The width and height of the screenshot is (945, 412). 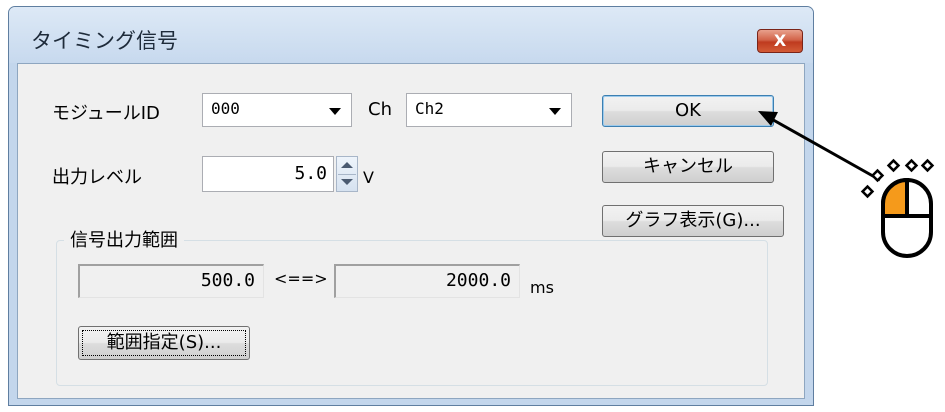 I want to click on mouse-left-click-icon, so click(x=897, y=208).